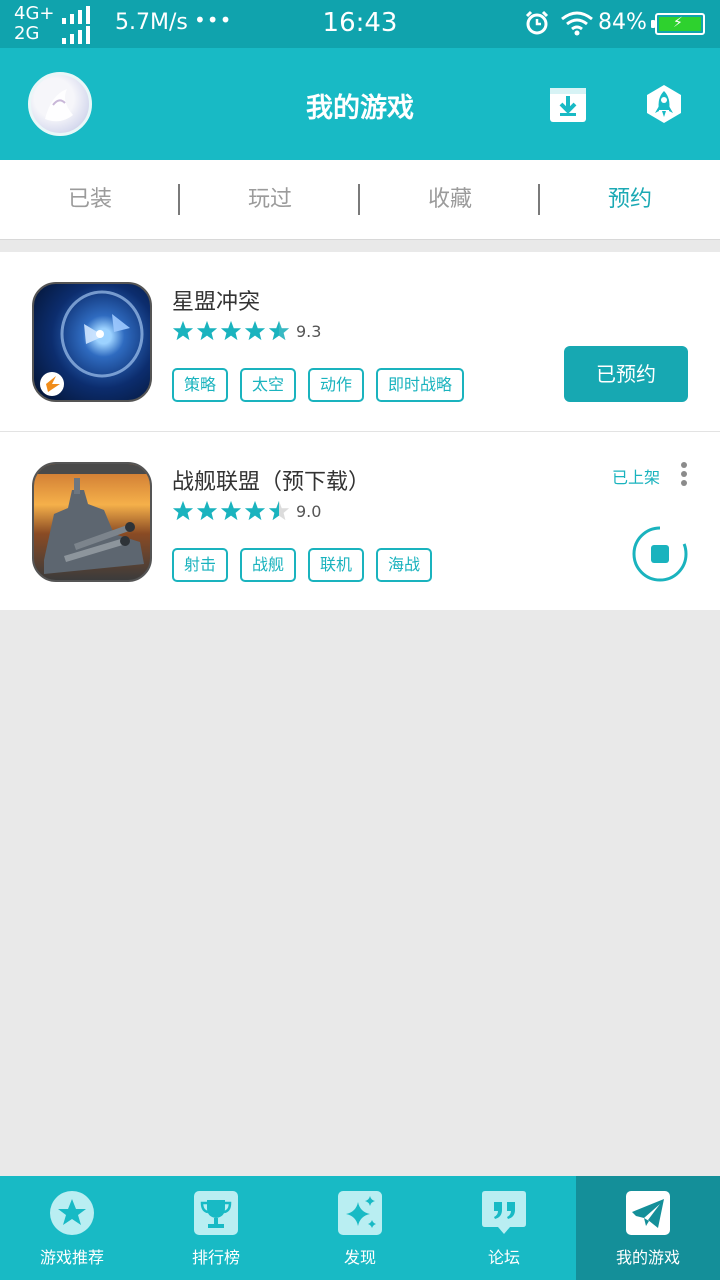  I want to click on tab-installed: 已装, so click(90, 200).